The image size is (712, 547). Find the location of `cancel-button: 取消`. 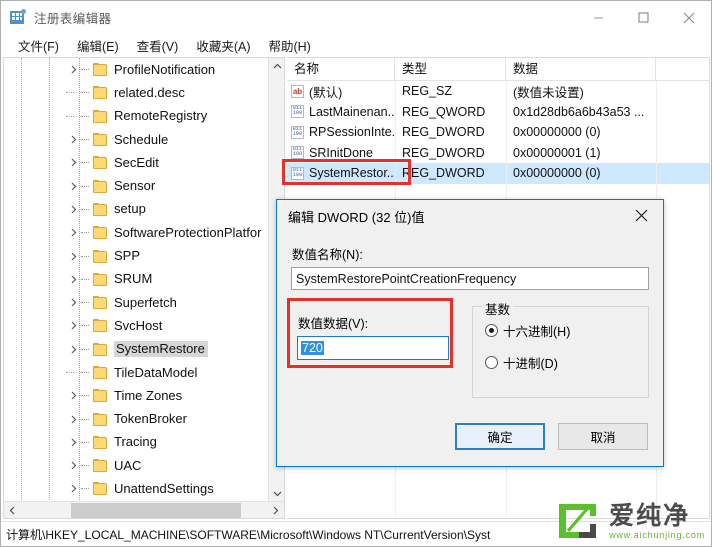

cancel-button: 取消 is located at coordinates (603, 436).